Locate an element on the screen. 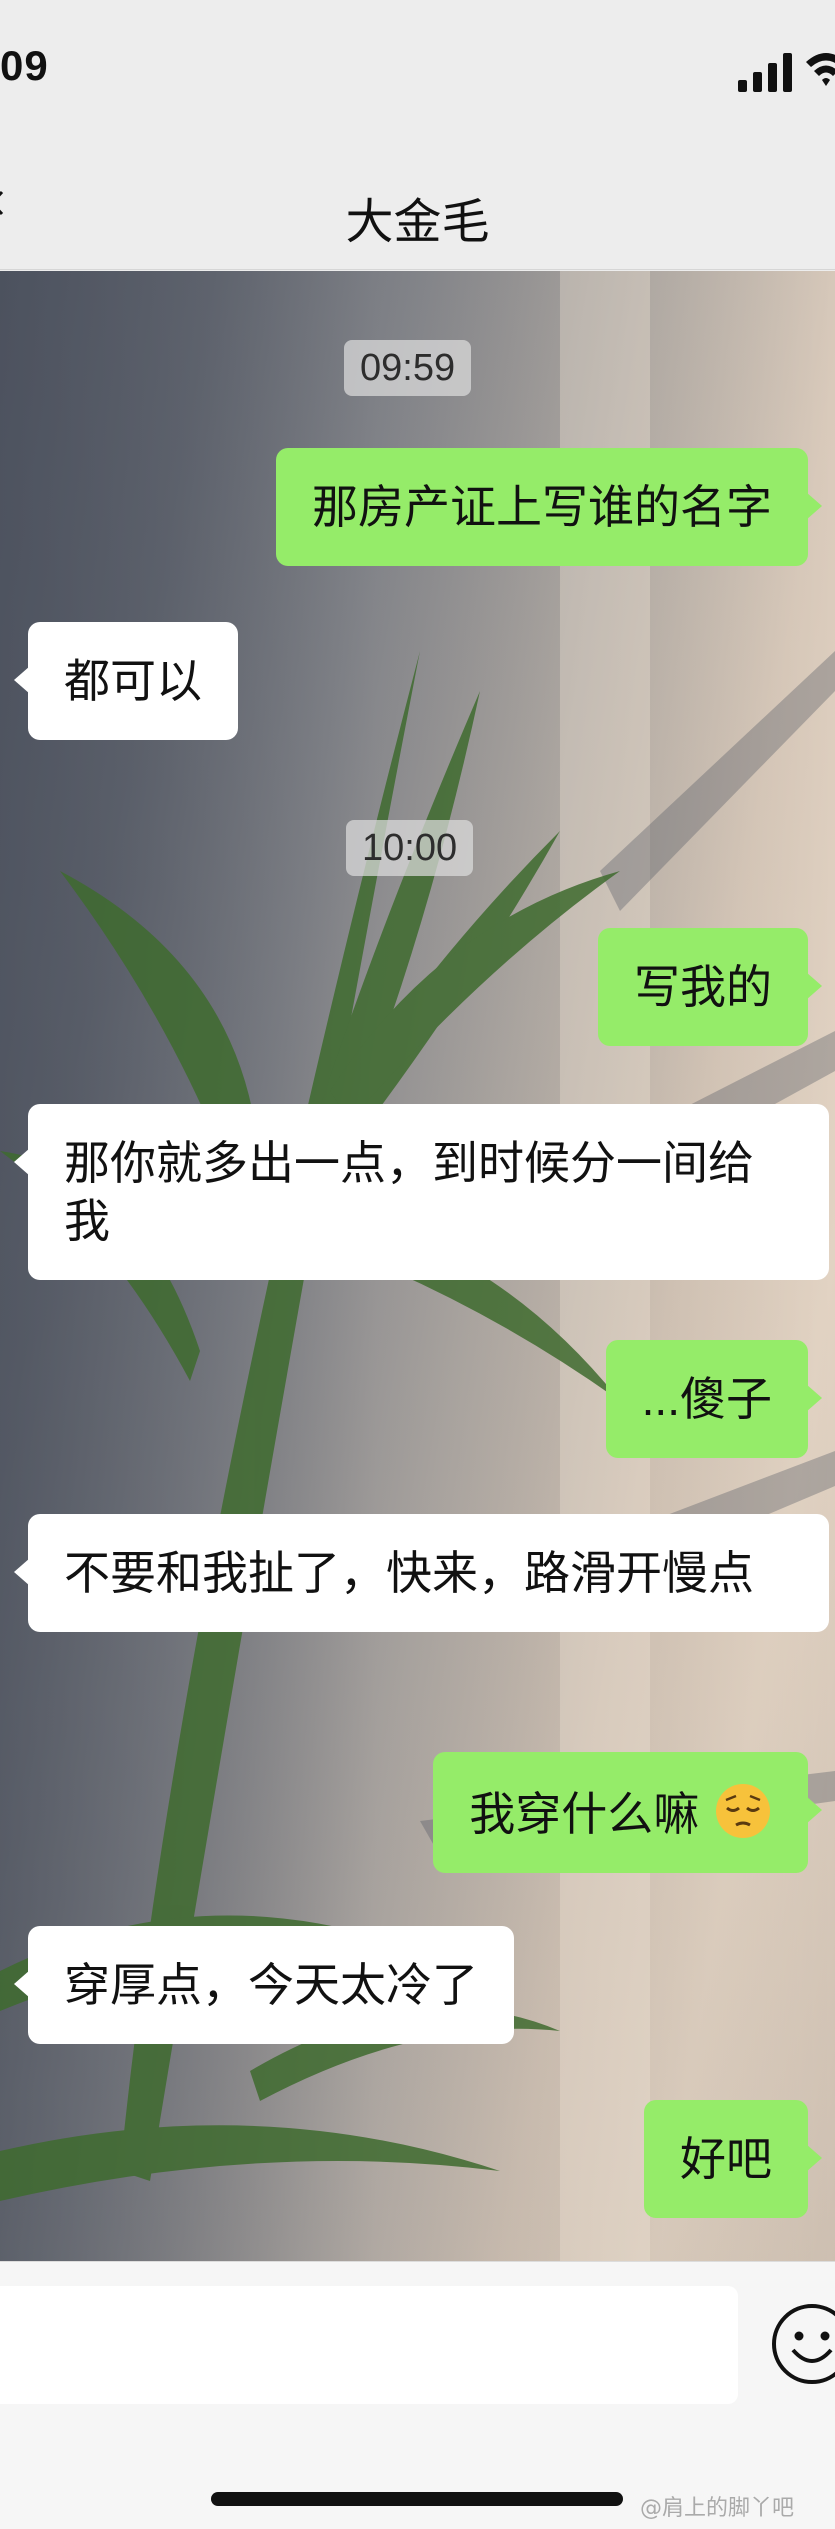 The image size is (835, 2529). timestamp-label: 10:00 is located at coordinates (410, 848).